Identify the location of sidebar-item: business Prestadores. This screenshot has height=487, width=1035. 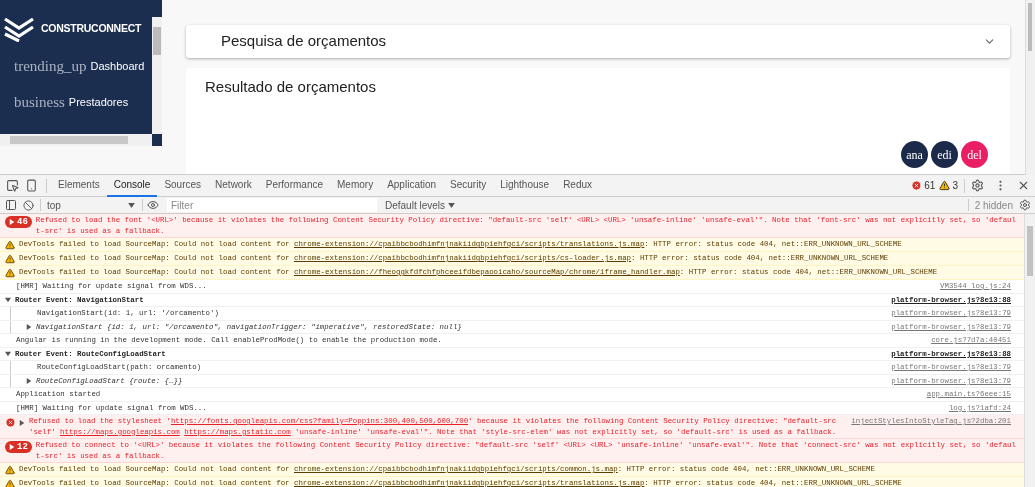
(64, 102).